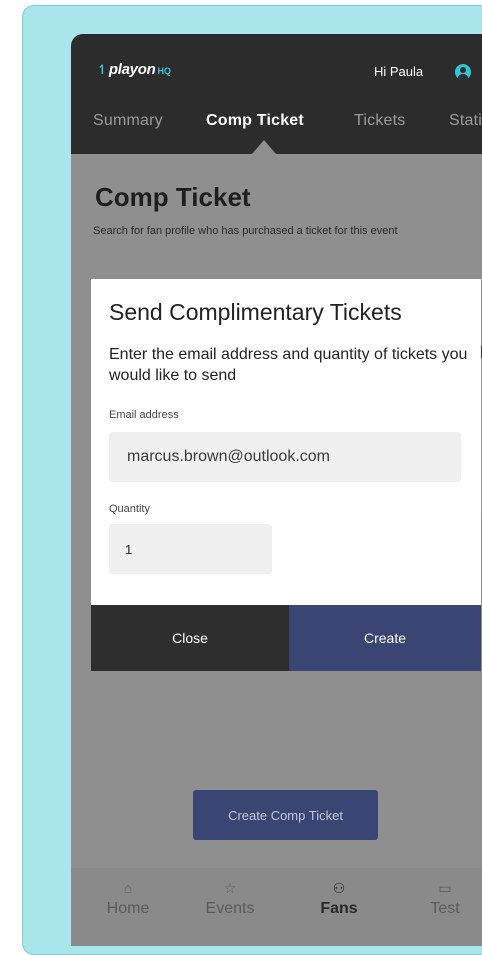 This screenshot has width=482, height=955. I want to click on nav-item-fans: ⚇ Fans, so click(339, 898).